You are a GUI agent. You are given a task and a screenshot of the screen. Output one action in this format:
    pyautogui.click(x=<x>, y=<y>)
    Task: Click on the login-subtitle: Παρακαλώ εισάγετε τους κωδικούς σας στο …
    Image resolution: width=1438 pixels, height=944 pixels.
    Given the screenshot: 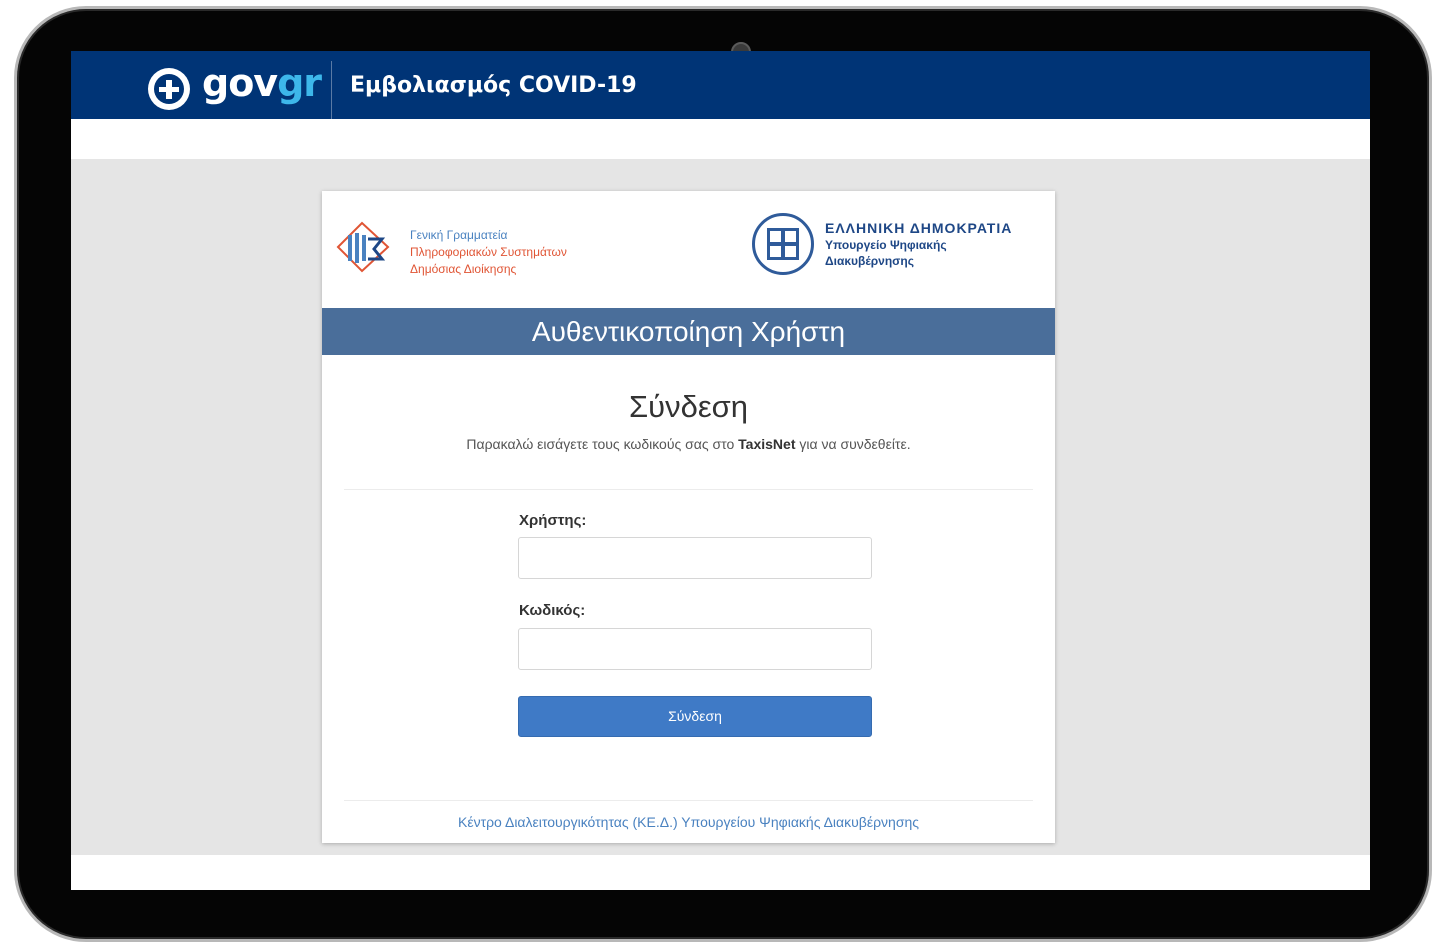 What is the action you would take?
    pyautogui.click(x=688, y=444)
    